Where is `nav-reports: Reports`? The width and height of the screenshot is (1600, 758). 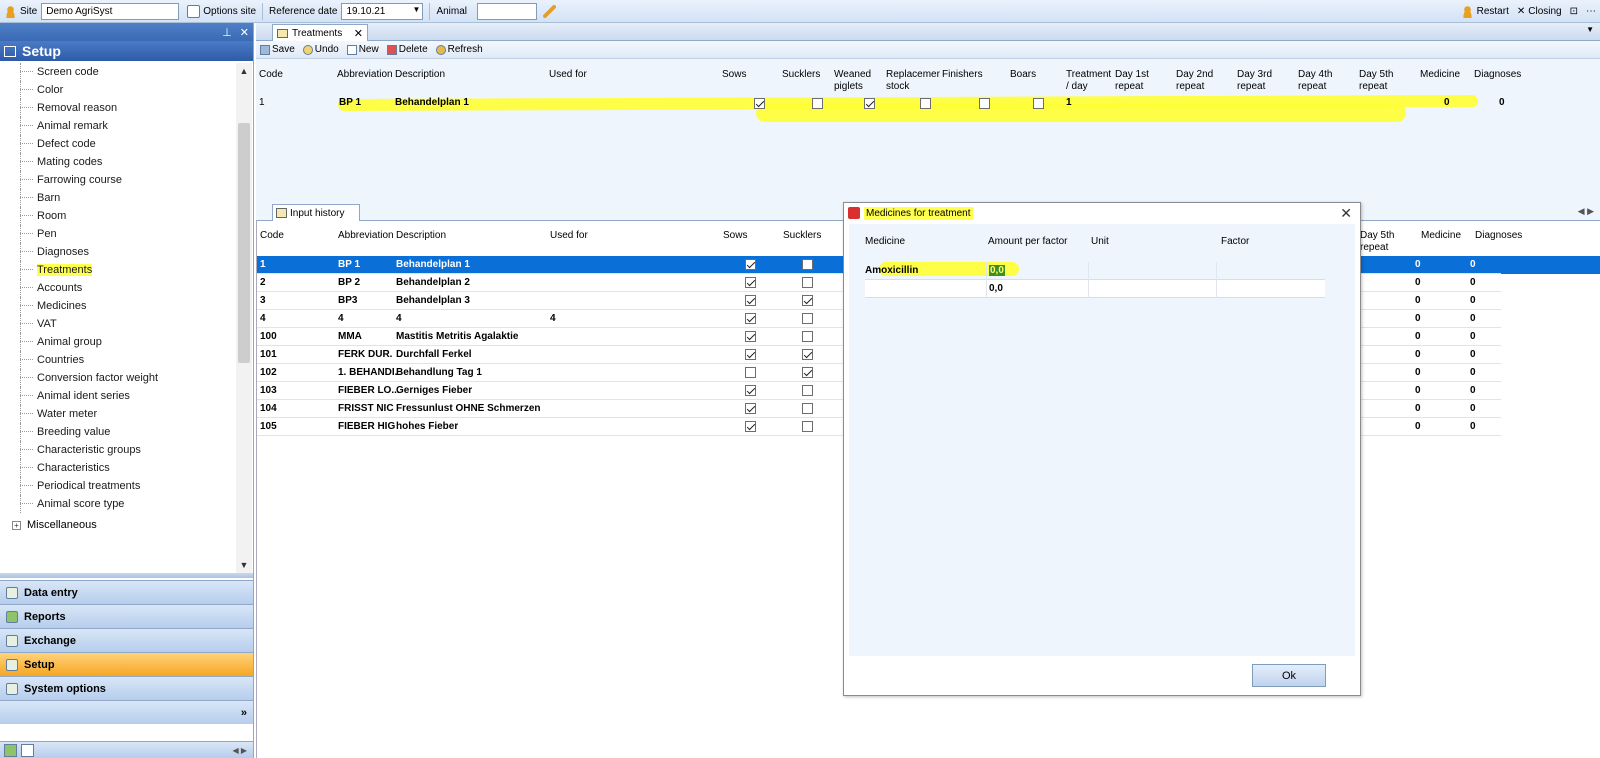
nav-reports: Reports is located at coordinates (126, 616).